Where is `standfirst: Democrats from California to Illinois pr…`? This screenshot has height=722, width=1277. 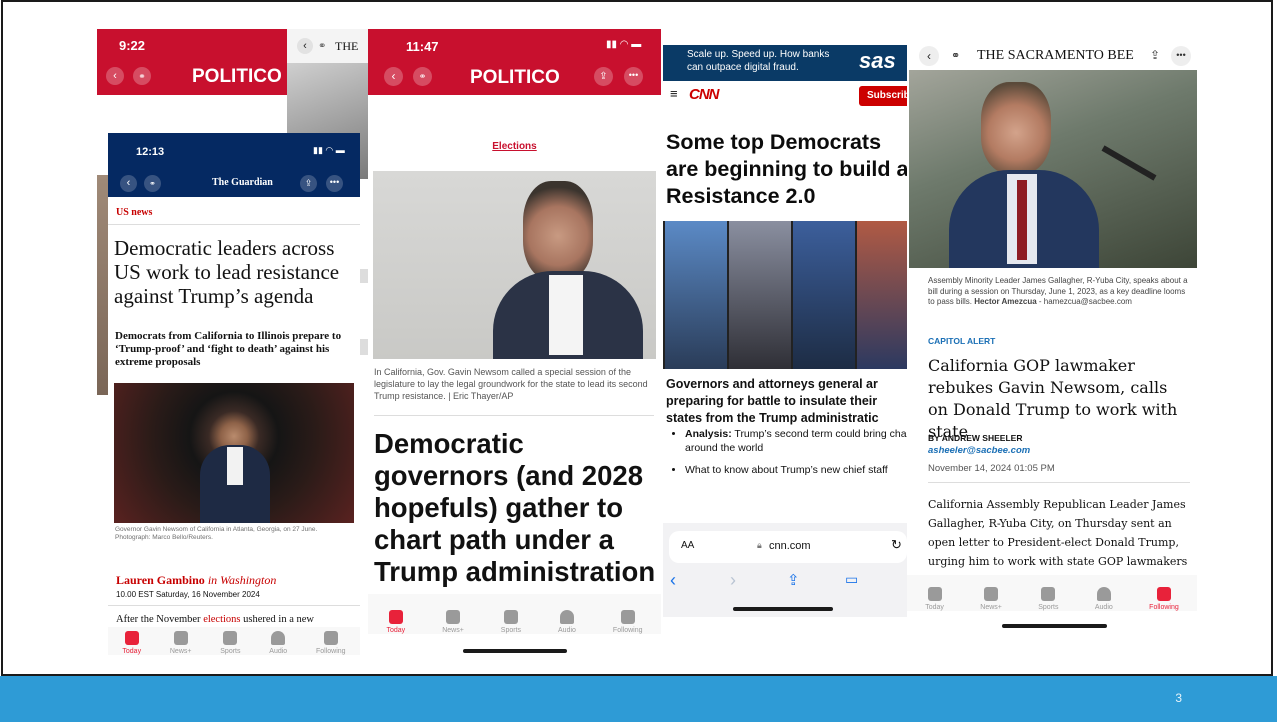 standfirst: Democrats from California to Illinois pr… is located at coordinates (228, 349).